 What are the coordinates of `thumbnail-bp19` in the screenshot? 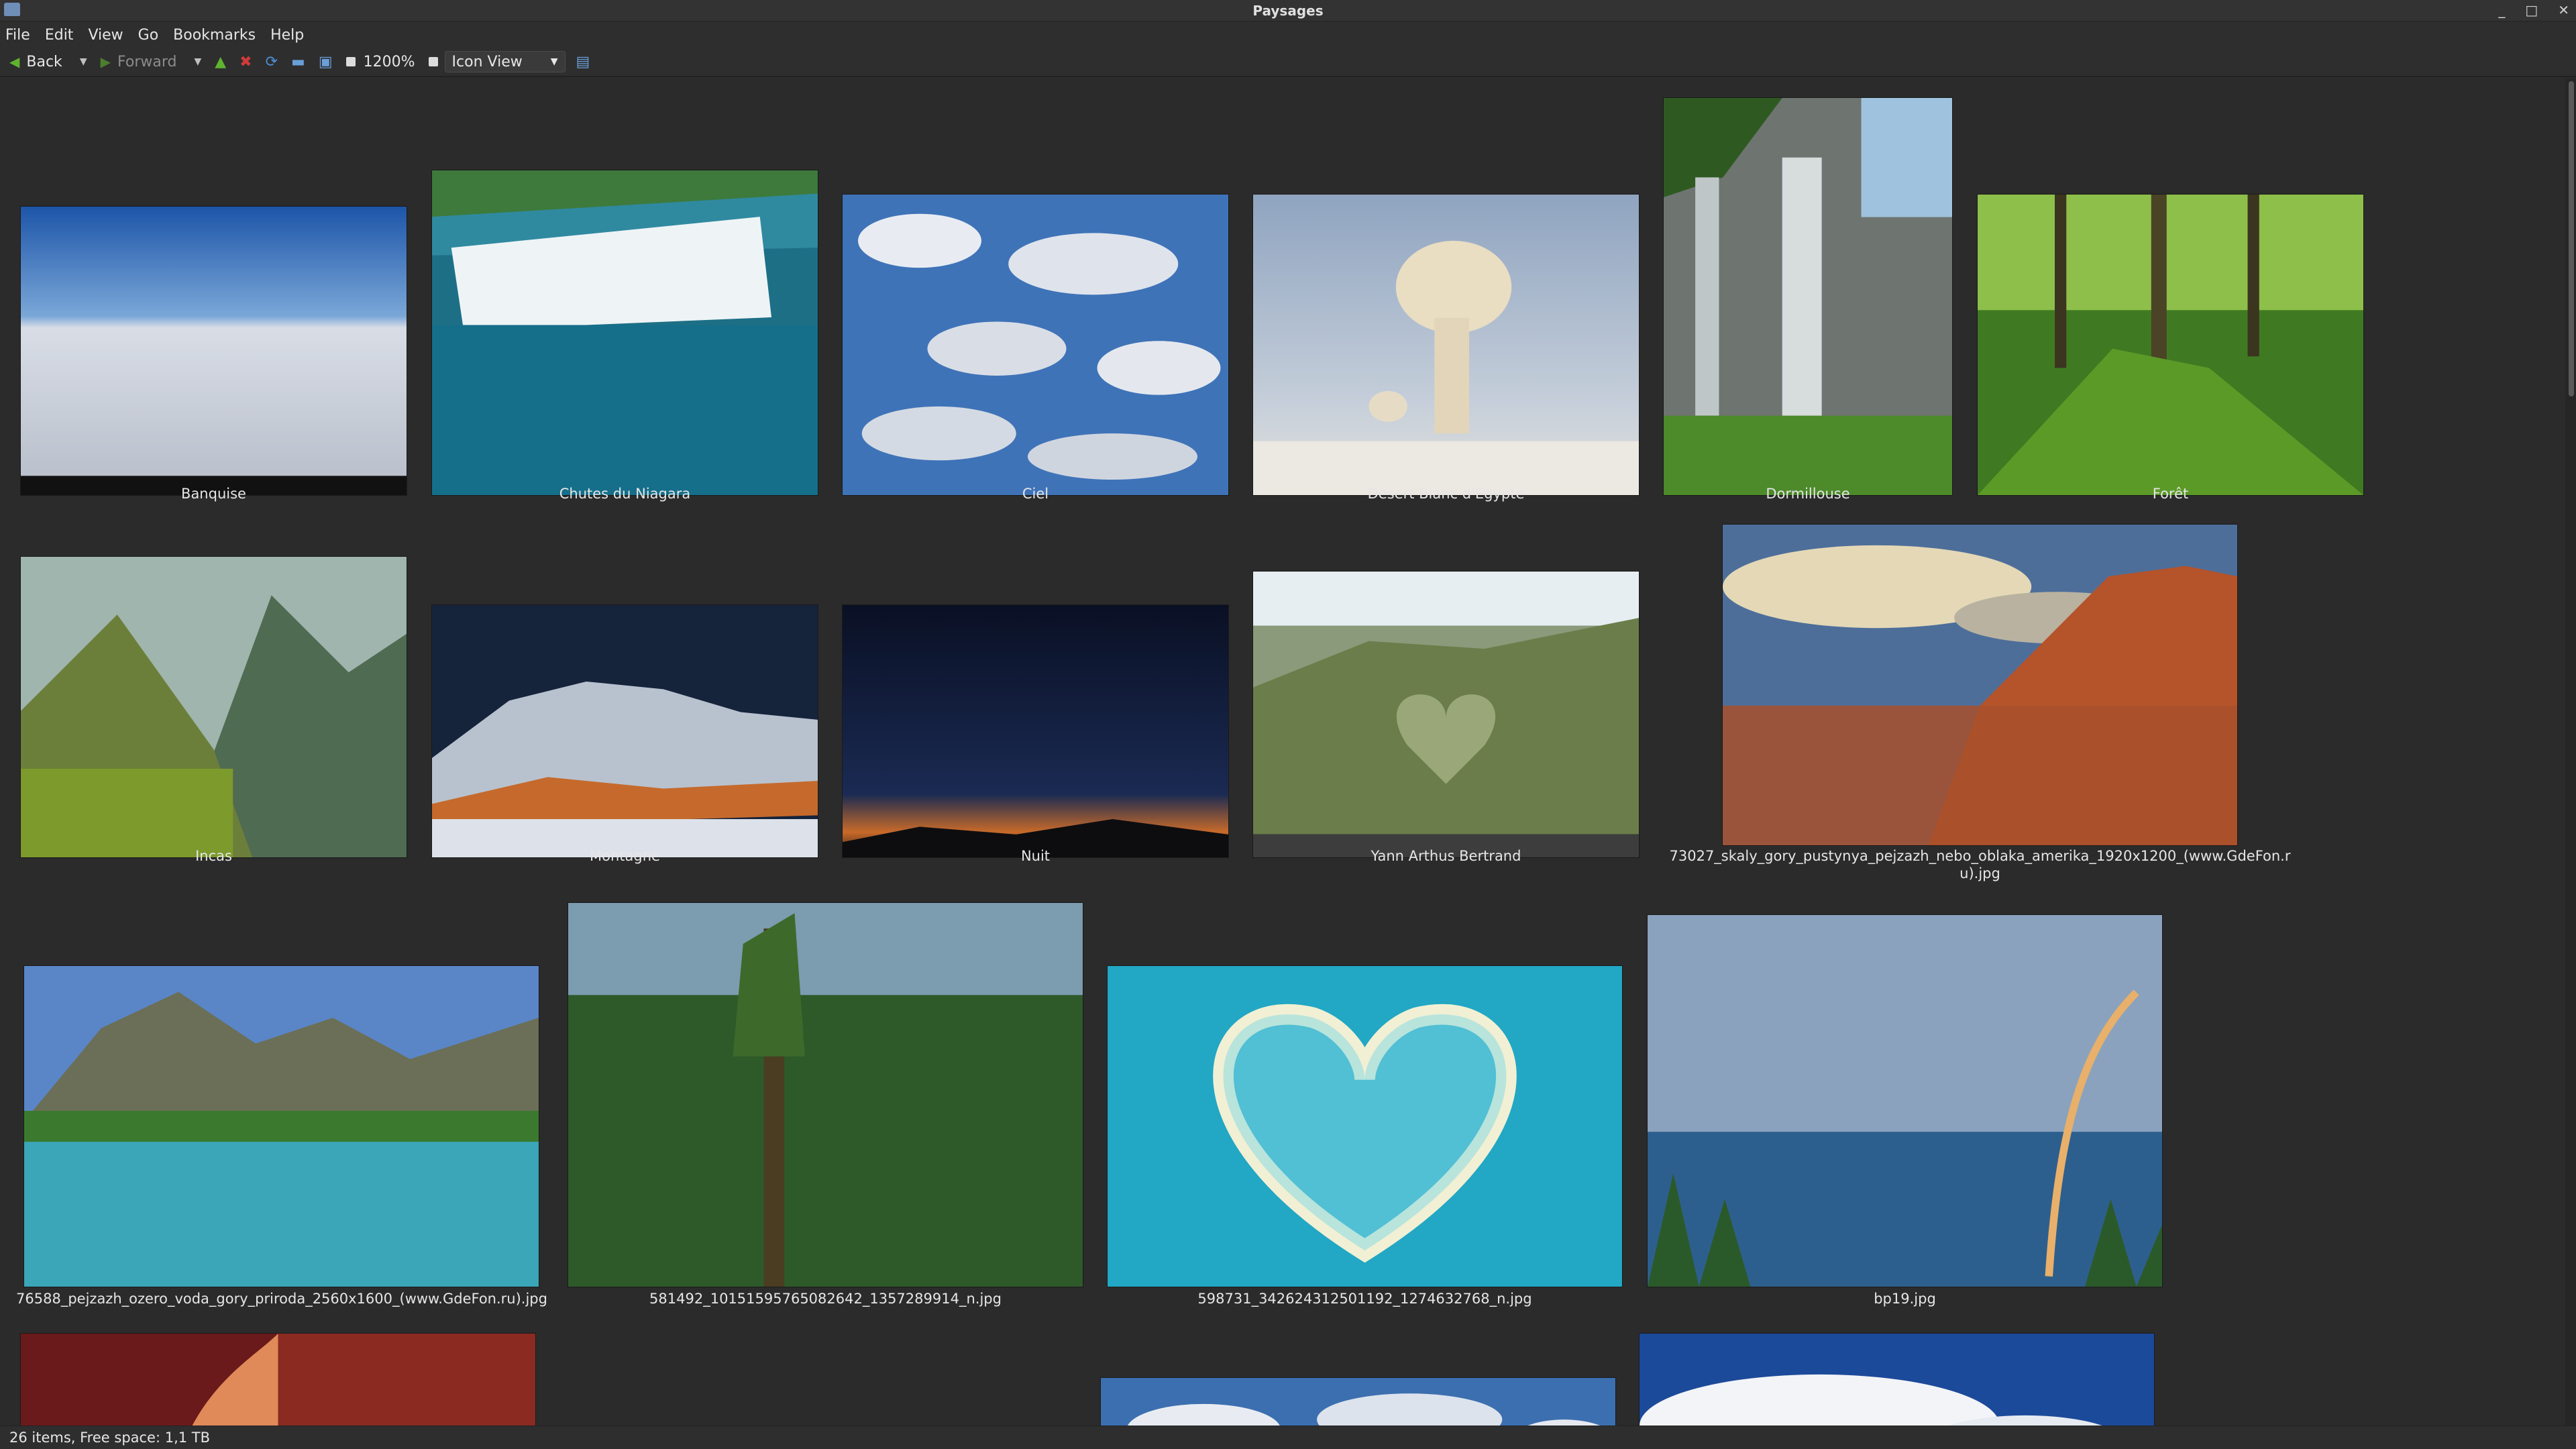 It's located at (1905, 1100).